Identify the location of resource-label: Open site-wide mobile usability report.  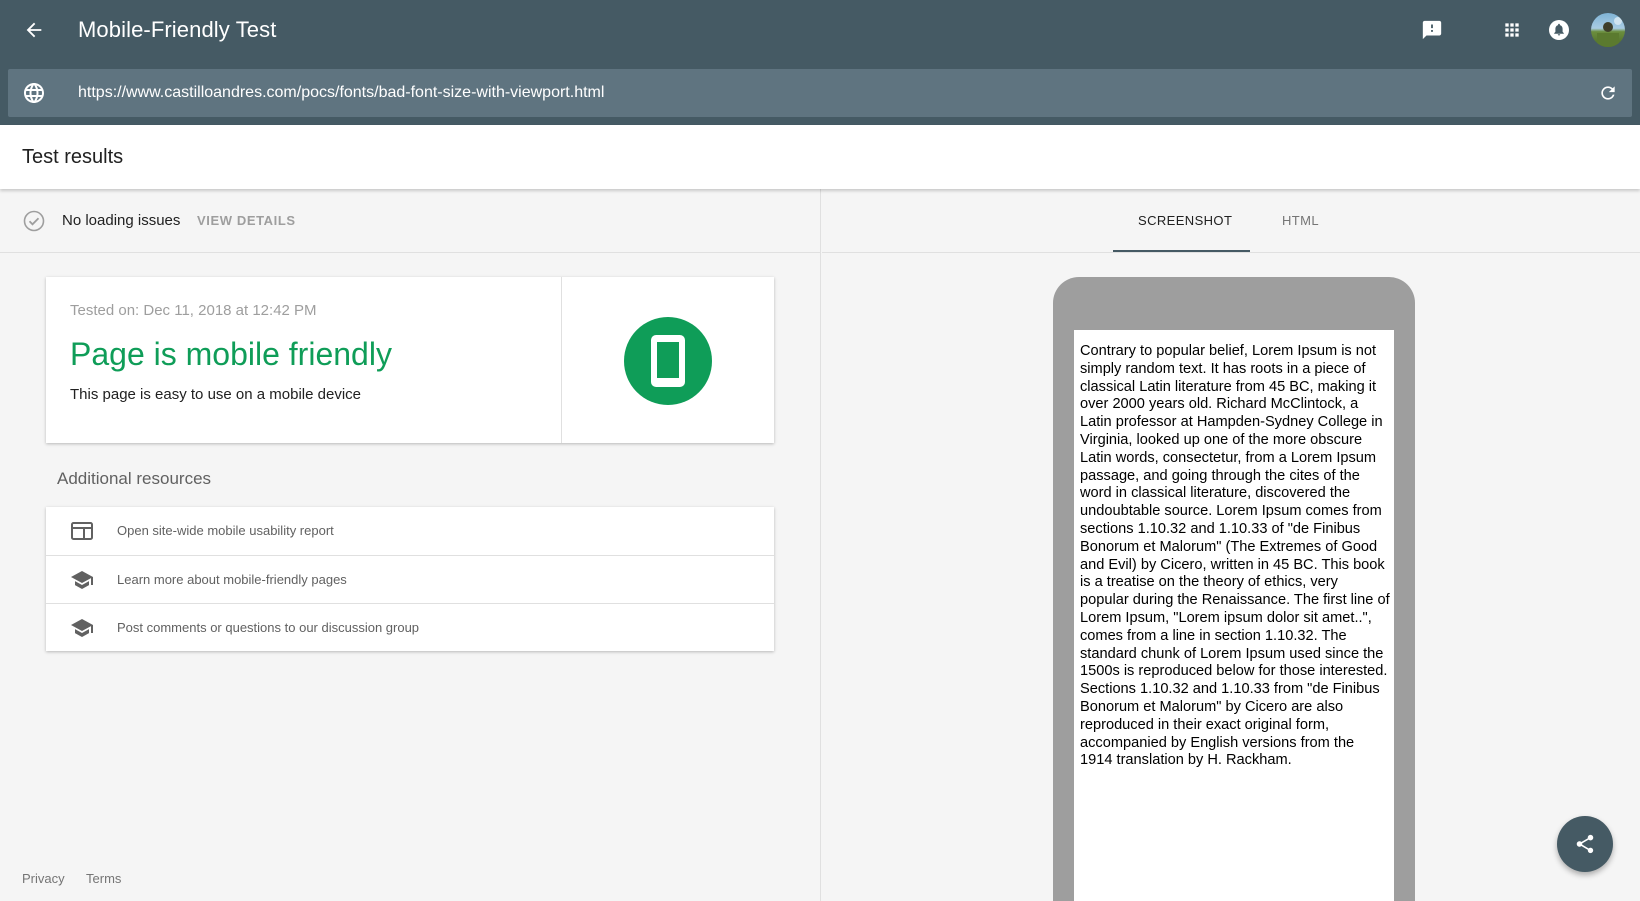
(225, 530).